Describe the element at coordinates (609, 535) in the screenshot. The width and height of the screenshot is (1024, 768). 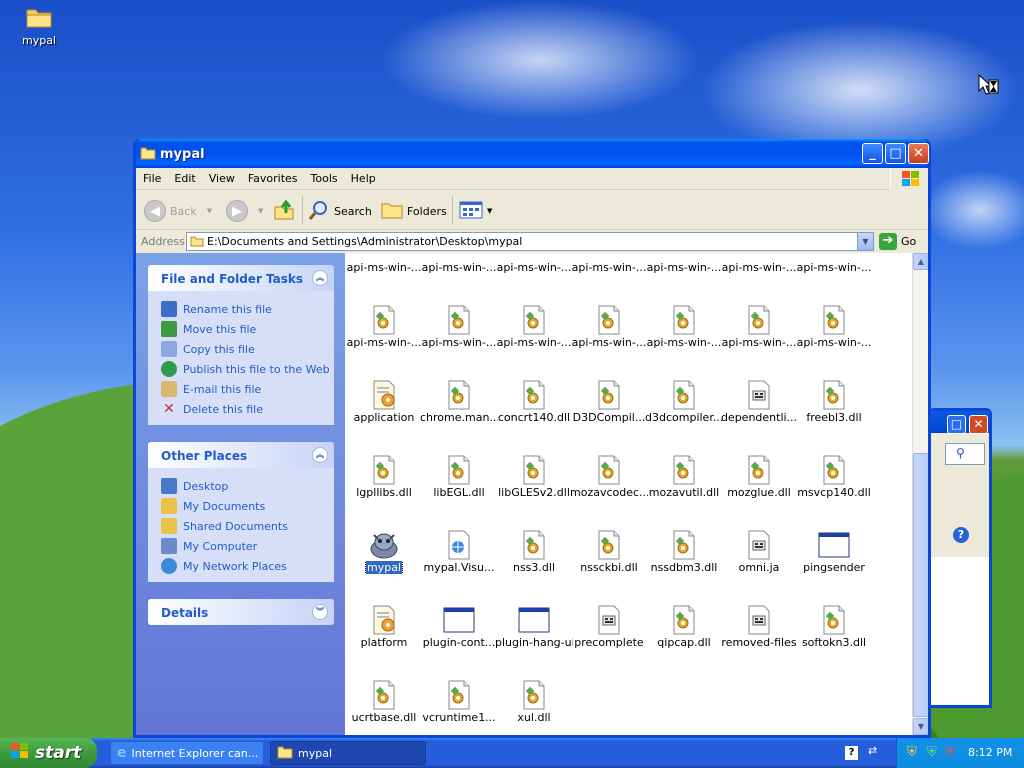
I see `file-item: nssckbi.dll` at that location.